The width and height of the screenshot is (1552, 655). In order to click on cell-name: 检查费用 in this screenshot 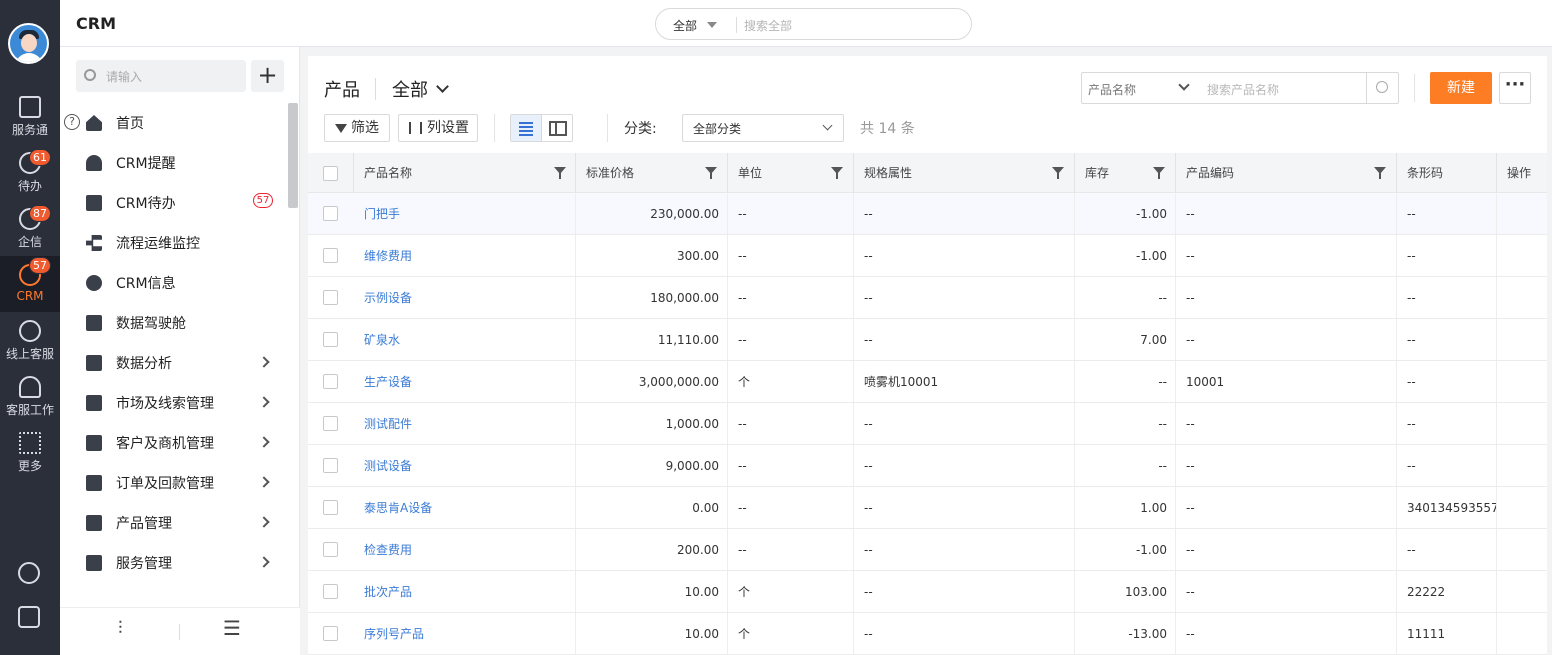, I will do `click(465, 549)`.